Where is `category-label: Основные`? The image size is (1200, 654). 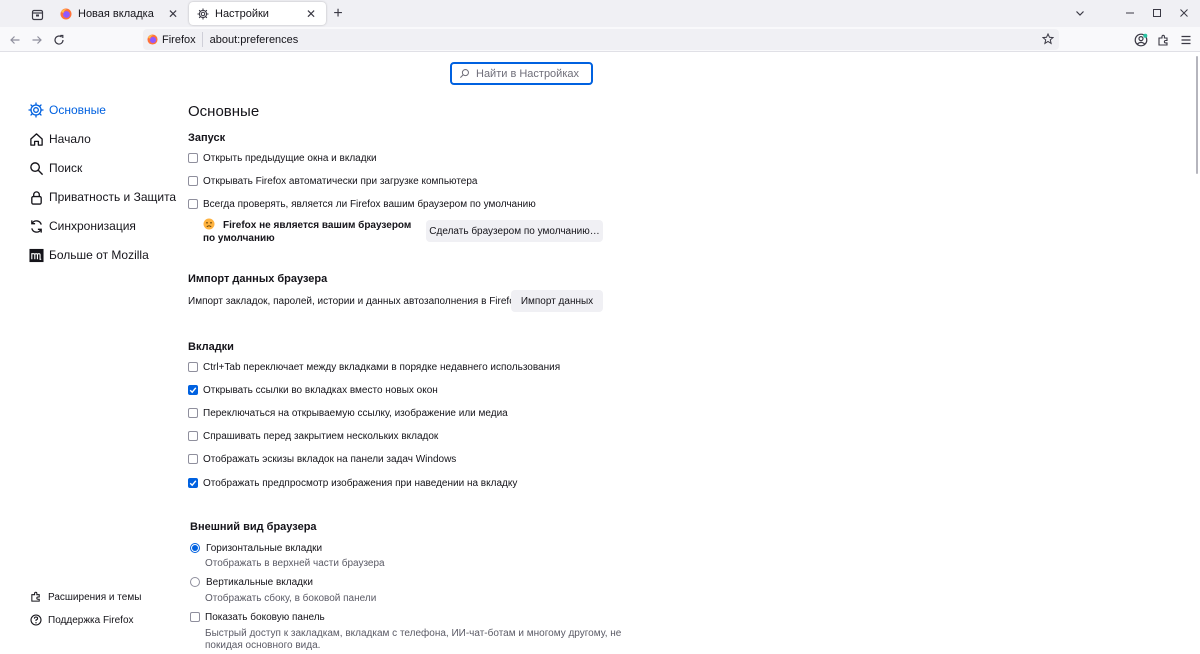 category-label: Основные is located at coordinates (77, 110).